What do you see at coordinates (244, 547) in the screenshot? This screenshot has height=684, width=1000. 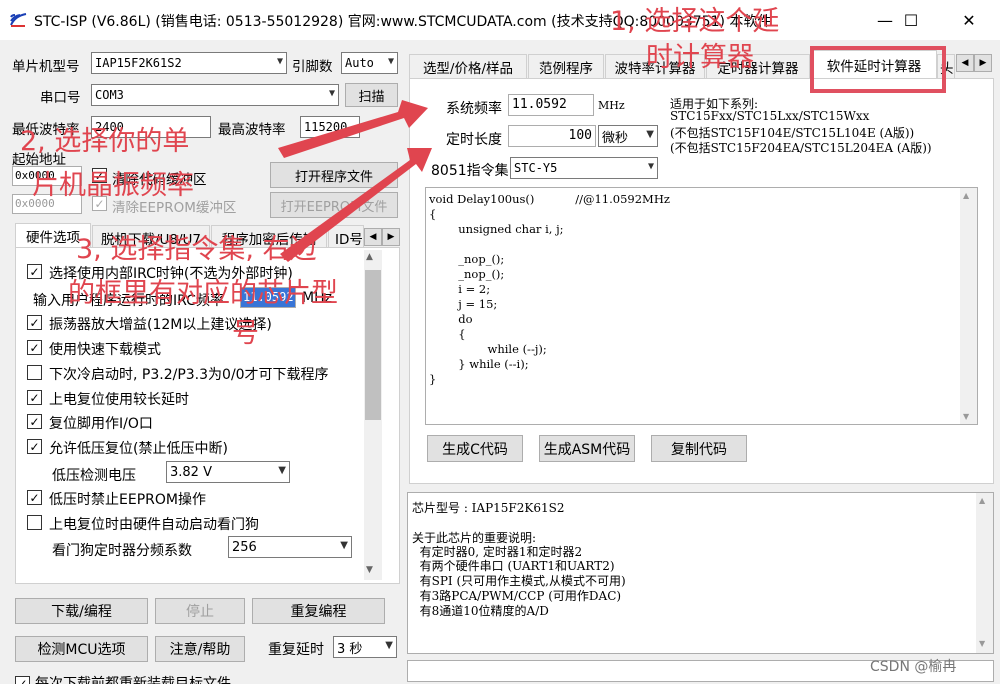 I see `wdt-divider-value: 256` at bounding box center [244, 547].